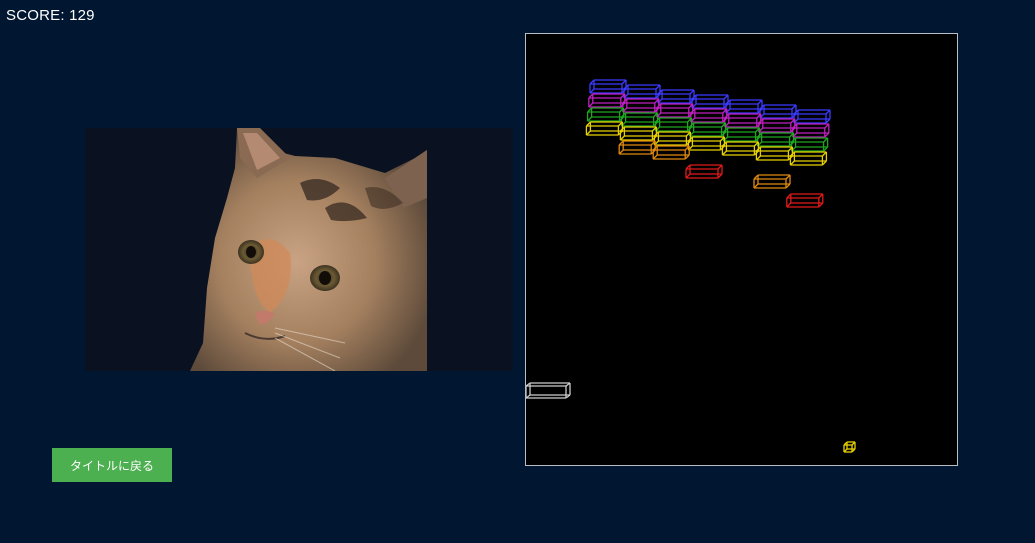  I want to click on back-to-title-button: タイトルに戻る, so click(112, 465).